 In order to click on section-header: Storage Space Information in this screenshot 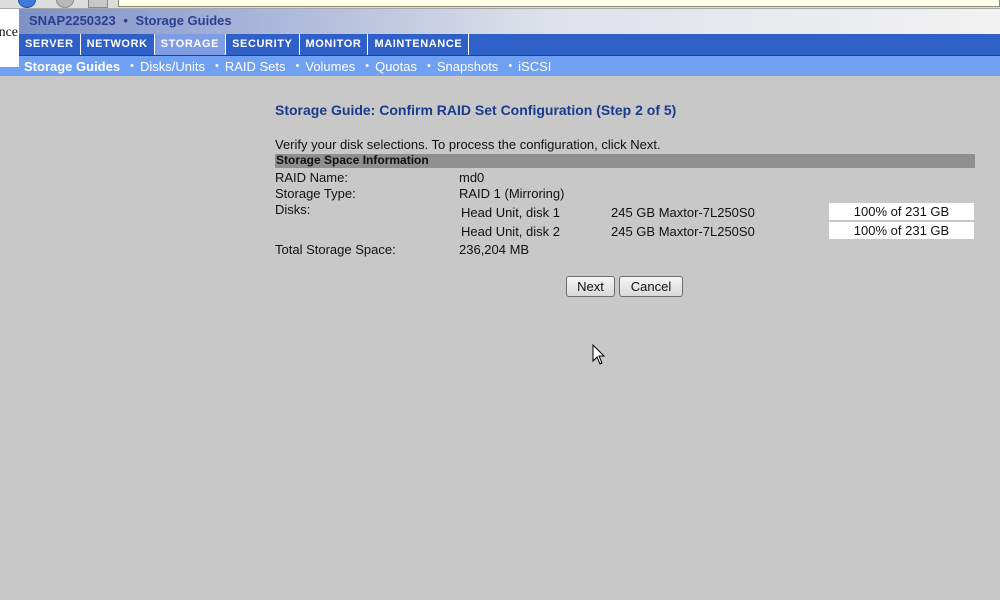, I will do `click(625, 160)`.